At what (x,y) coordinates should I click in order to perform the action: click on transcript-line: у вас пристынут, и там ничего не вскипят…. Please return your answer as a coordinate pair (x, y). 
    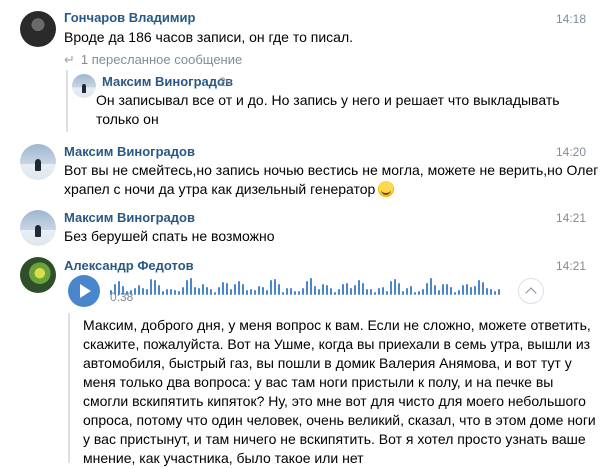
    Looking at the image, I should click on (334, 439).